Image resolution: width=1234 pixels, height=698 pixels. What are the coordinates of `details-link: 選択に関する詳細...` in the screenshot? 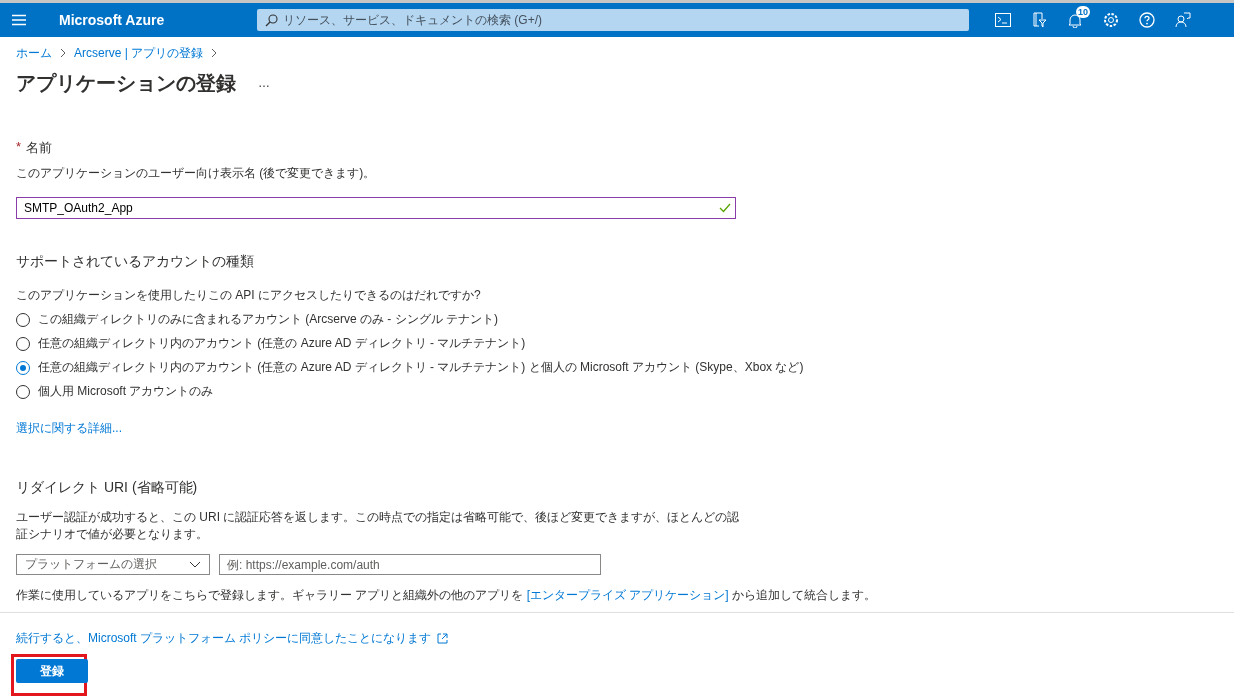 It's located at (69, 428).